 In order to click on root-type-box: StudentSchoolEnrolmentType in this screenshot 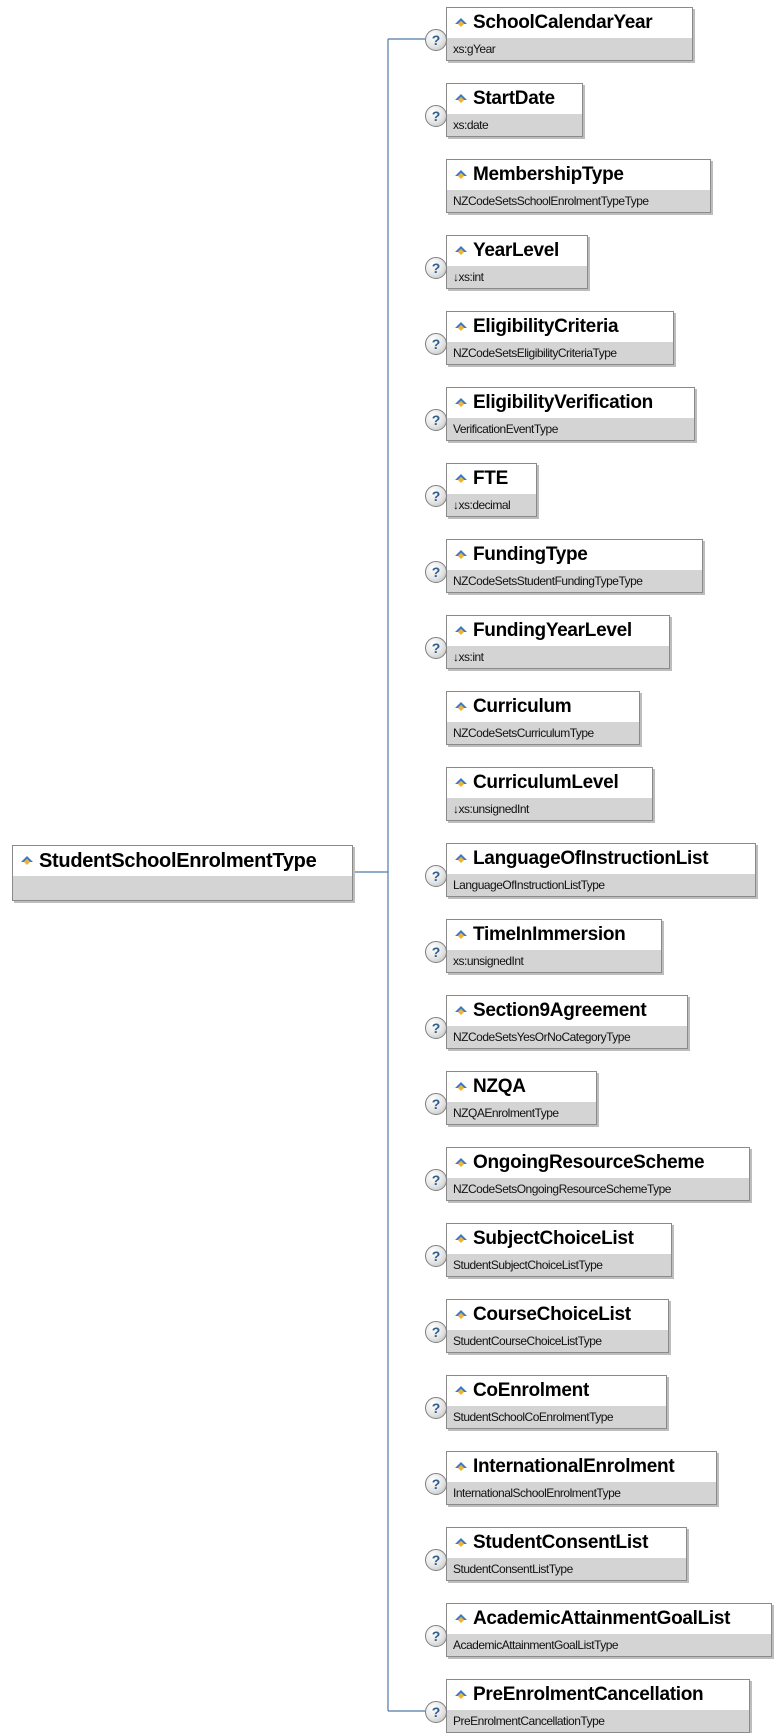, I will do `click(182, 873)`.